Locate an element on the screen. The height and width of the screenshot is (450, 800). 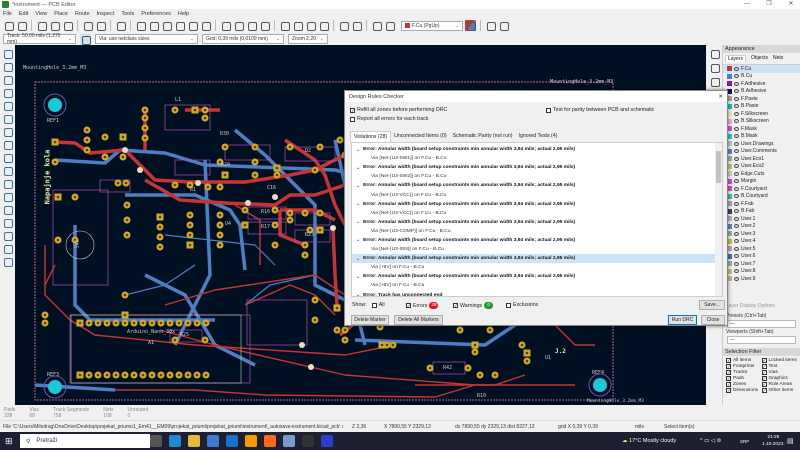
show-all-checkbox is located at coordinates (374, 305).